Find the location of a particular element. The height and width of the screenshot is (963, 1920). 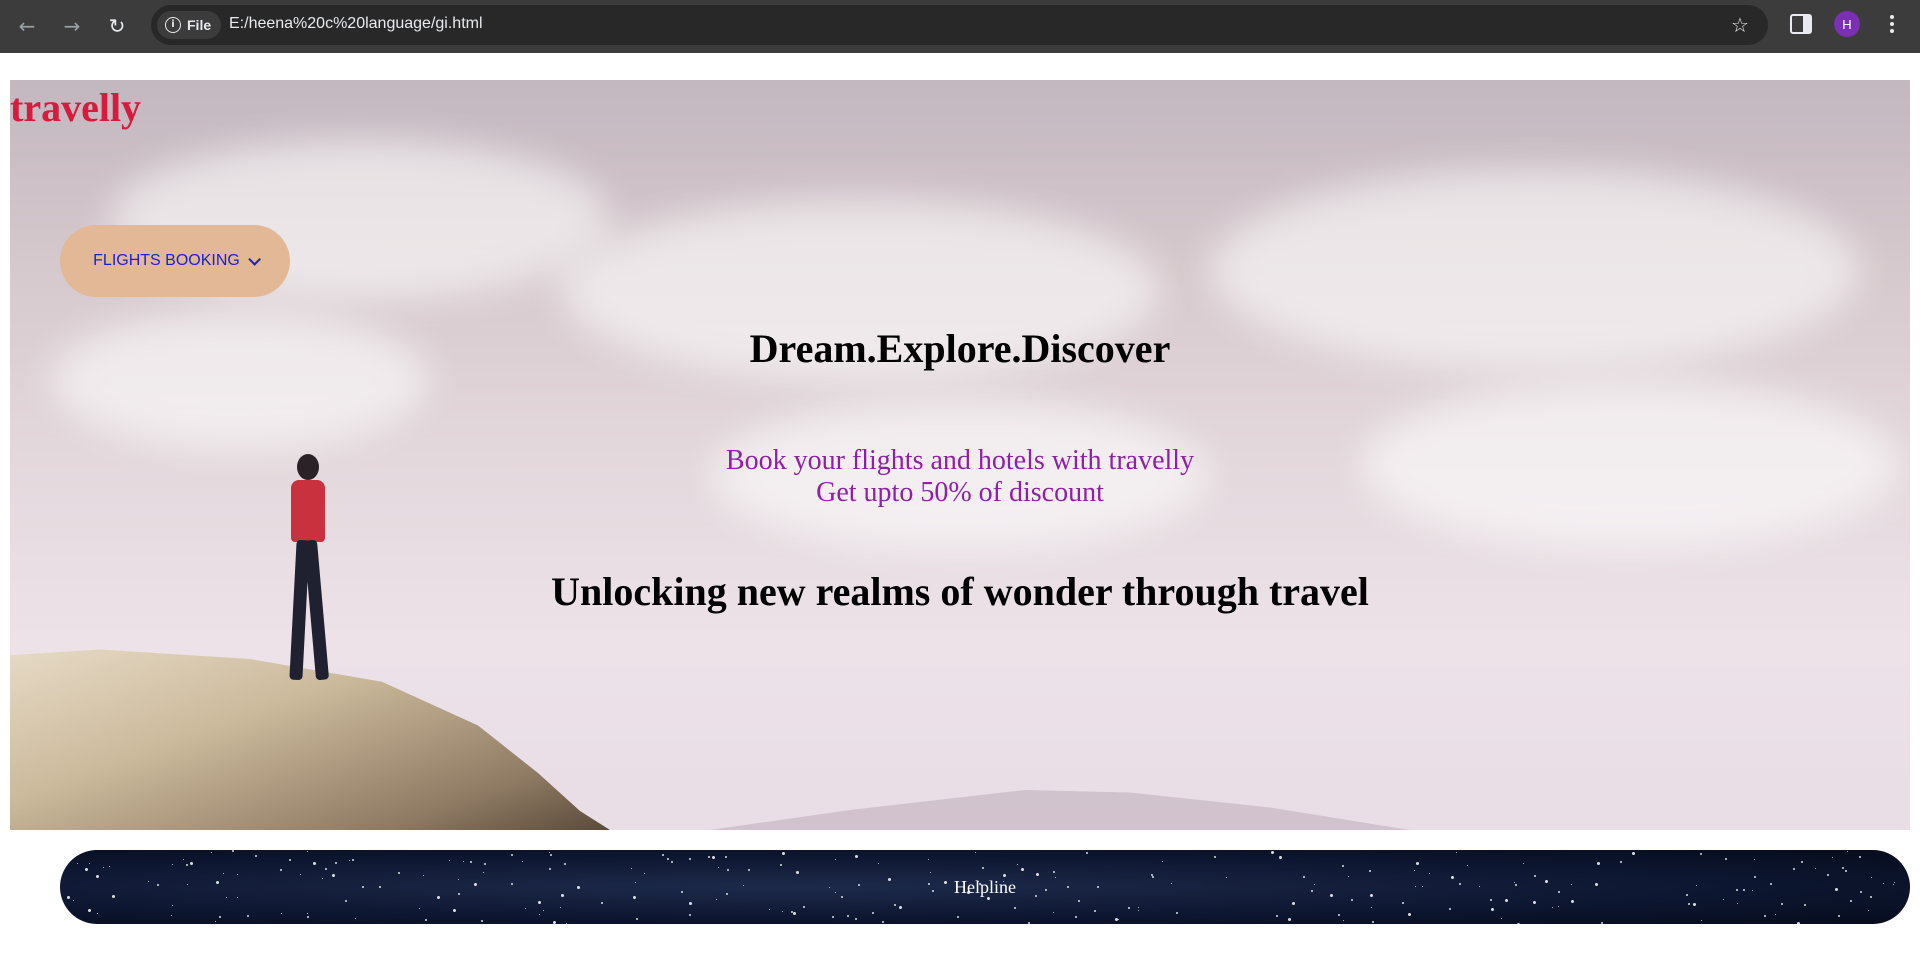

flights-booking-label: FLIGHTS BOOKING is located at coordinates (166, 260).